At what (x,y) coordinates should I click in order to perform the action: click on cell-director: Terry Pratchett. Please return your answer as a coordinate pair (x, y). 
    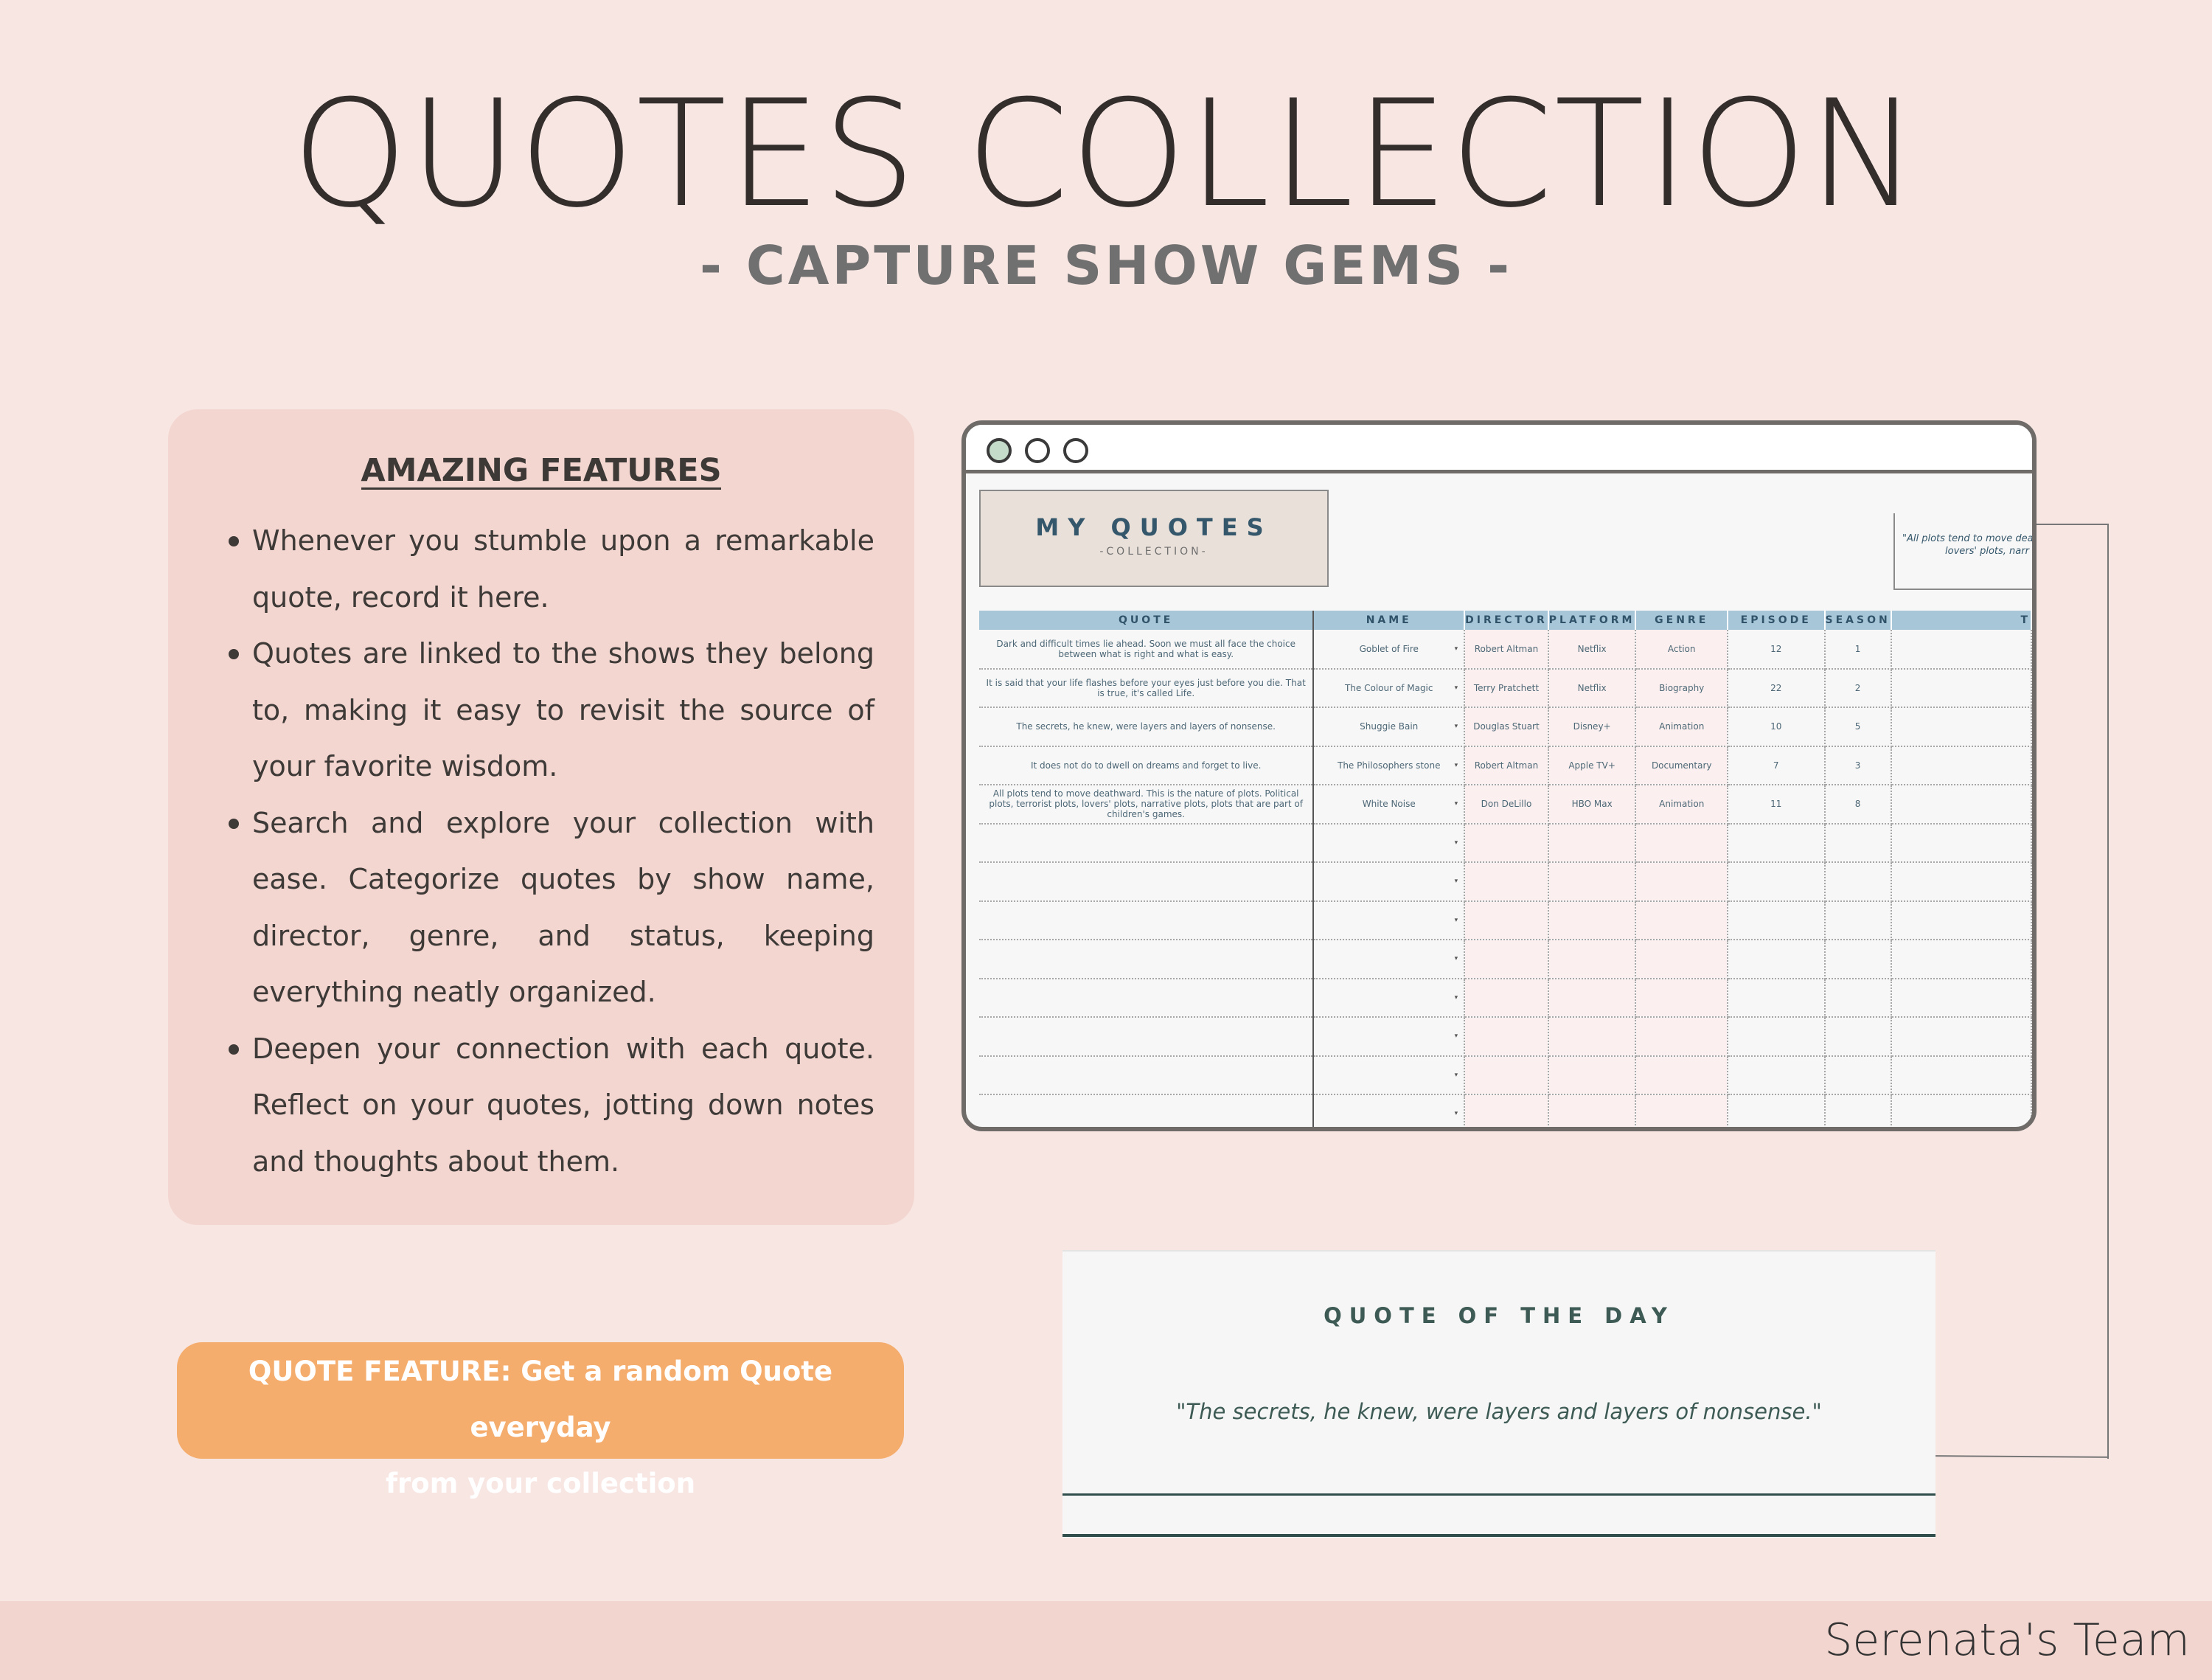
    Looking at the image, I should click on (1506, 688).